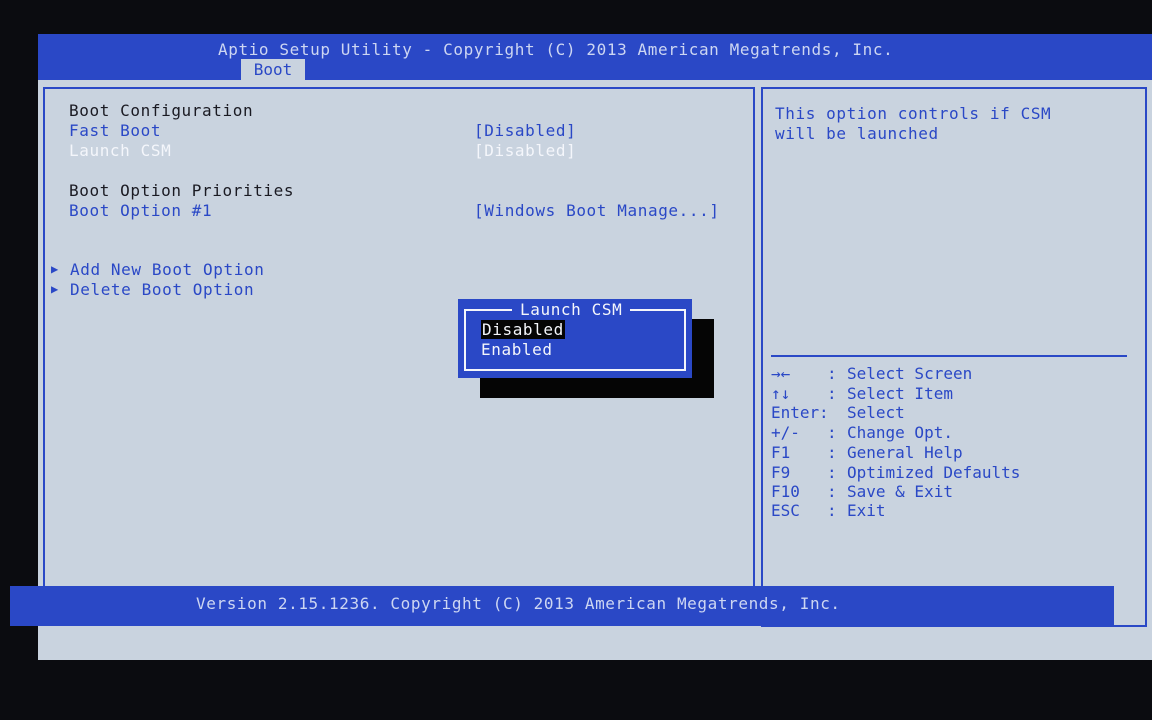 This screenshot has width=1152, height=720. I want to click on help-key-description: Select Item, so click(900, 393).